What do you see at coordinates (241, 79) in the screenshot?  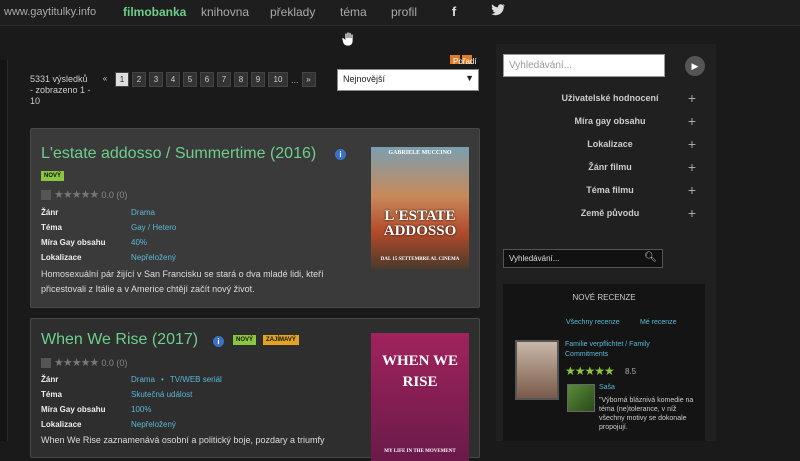 I see `page-8-button: 8` at bounding box center [241, 79].